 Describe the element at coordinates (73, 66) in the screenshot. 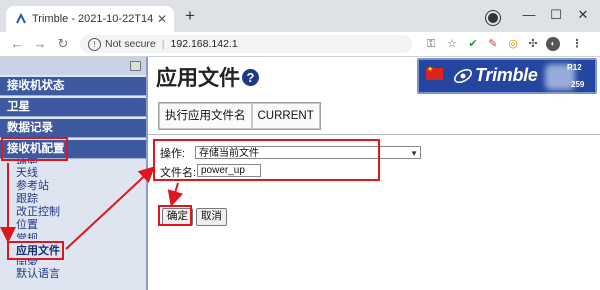

I see `sidebar-top-bar` at that location.